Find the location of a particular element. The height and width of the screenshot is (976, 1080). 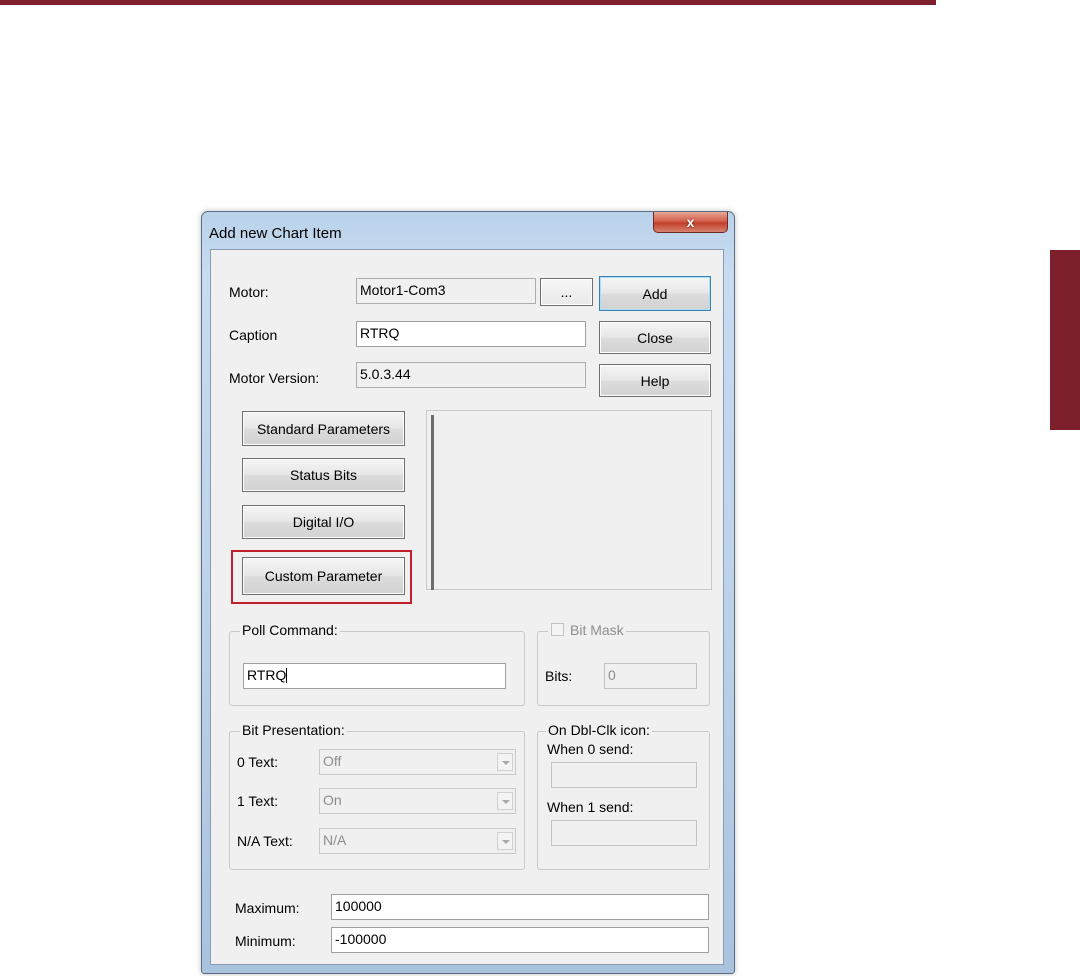

zero-text-select: Off is located at coordinates (417, 762).